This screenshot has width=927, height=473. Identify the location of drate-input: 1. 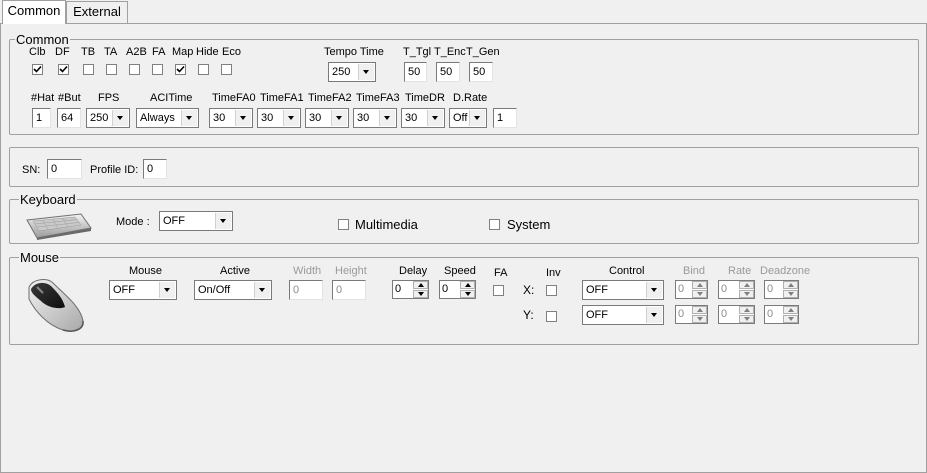
(505, 118).